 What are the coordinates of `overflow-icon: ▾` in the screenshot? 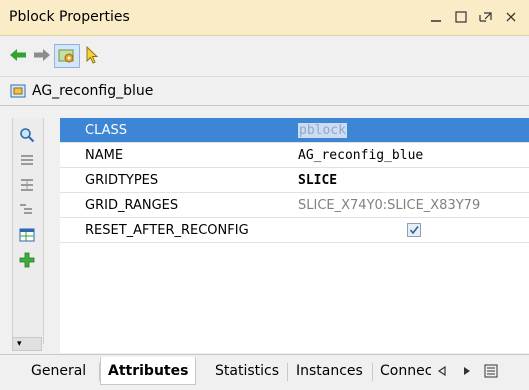 It's located at (19, 344).